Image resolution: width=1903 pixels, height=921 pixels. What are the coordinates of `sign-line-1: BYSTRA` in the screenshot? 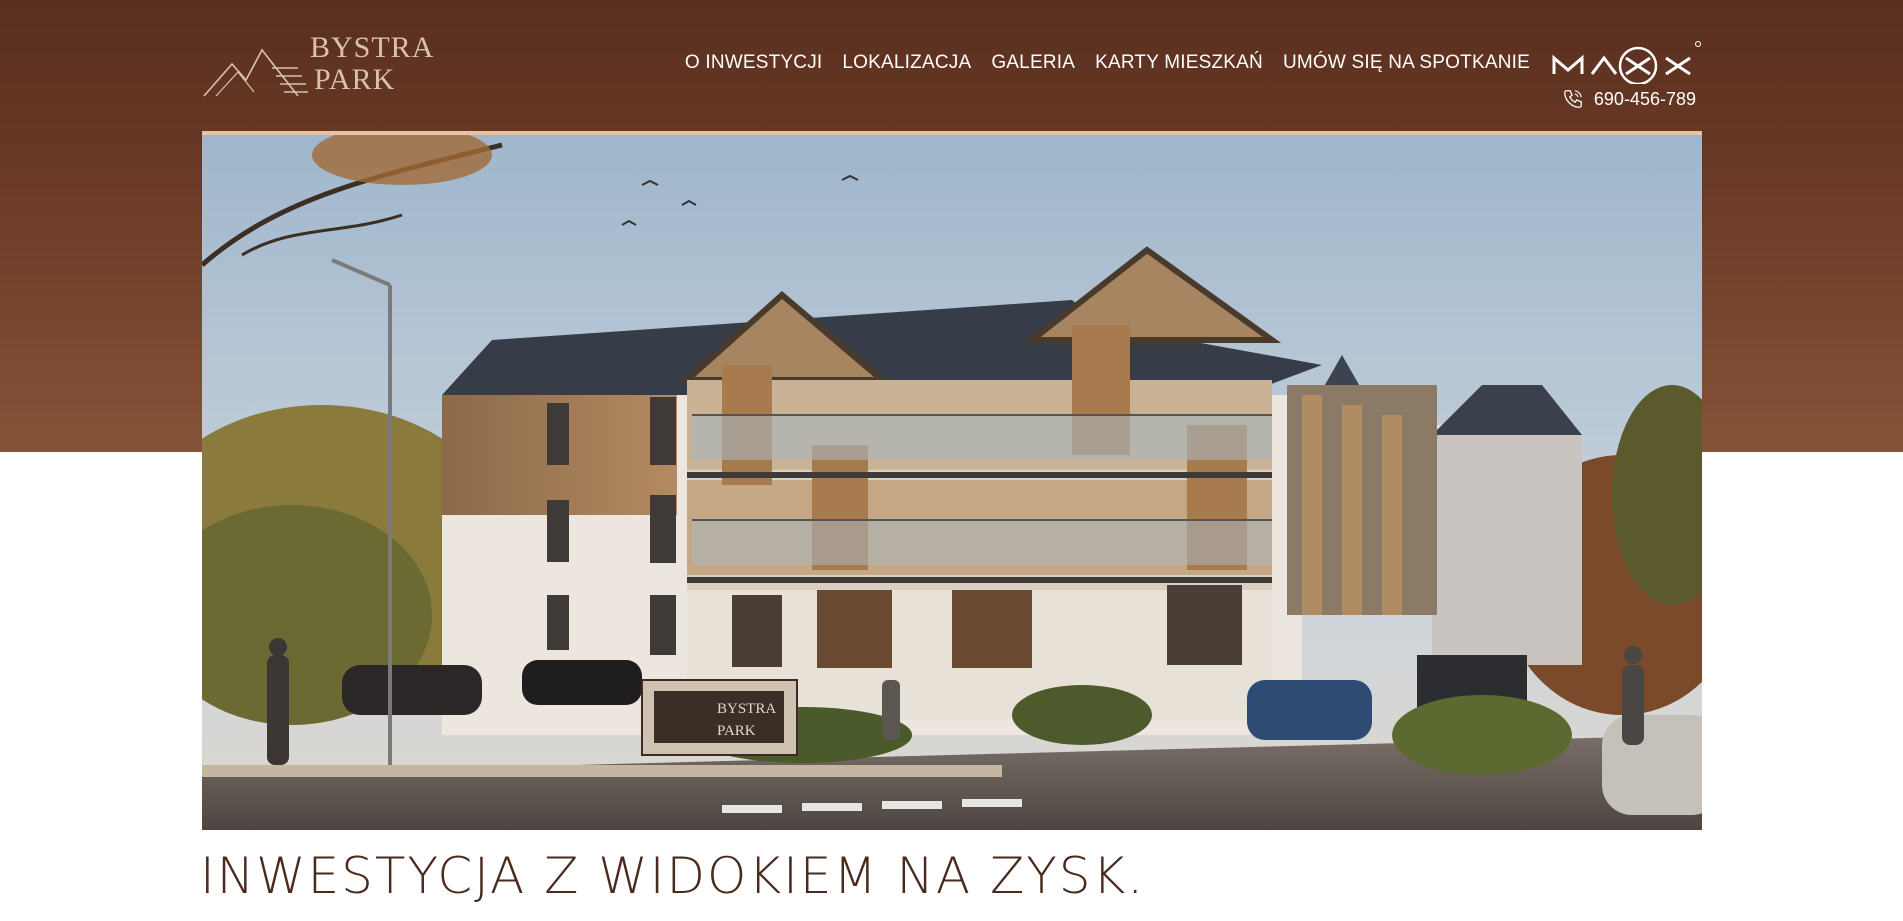 It's located at (746, 709).